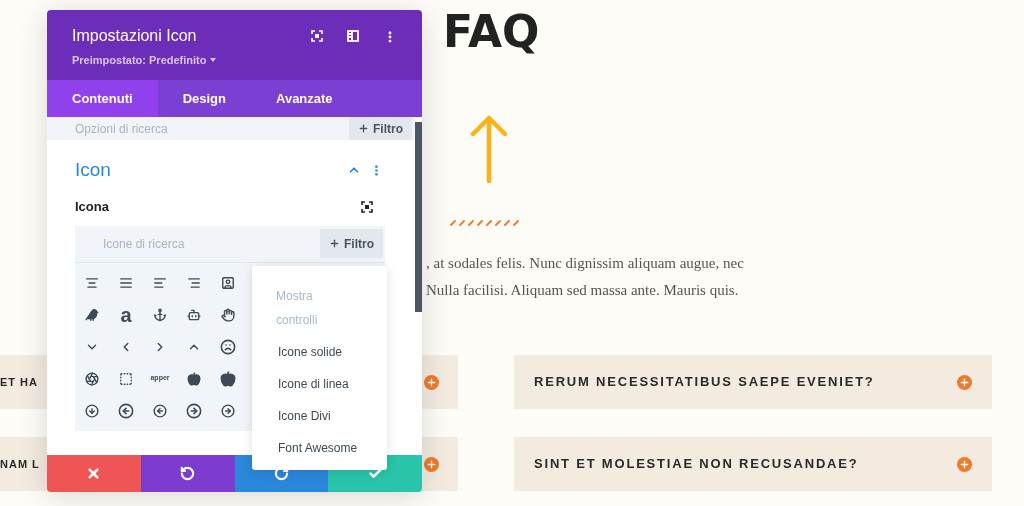  What do you see at coordinates (331, 416) in the screenshot?
I see `menu-item: Icone Divi` at bounding box center [331, 416].